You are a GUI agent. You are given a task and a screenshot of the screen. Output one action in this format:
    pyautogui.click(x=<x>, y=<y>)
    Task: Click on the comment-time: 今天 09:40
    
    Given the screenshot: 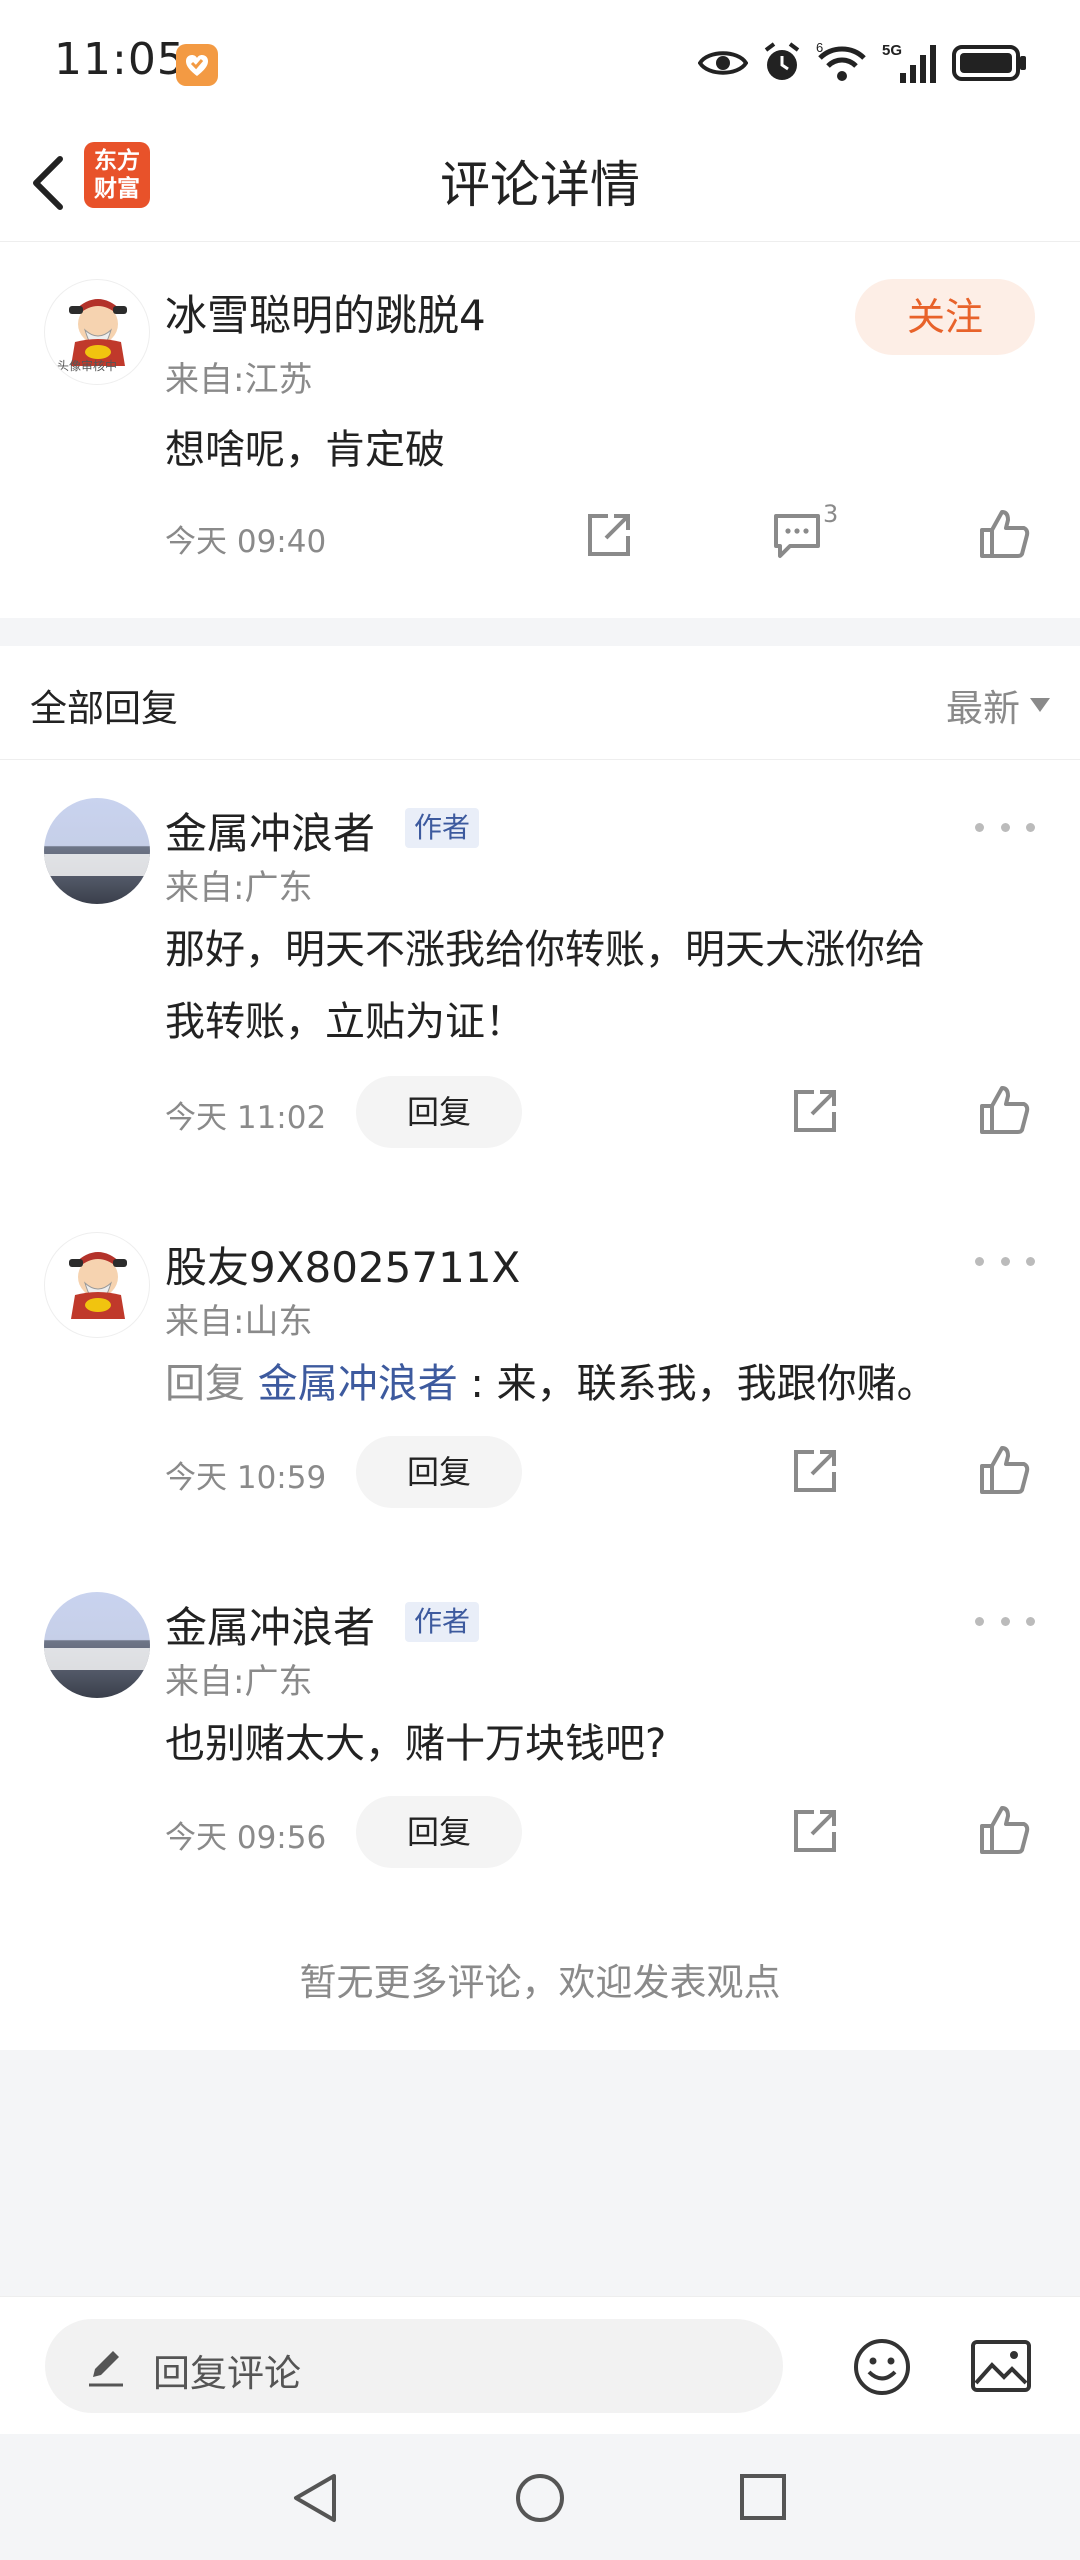 What is the action you would take?
    pyautogui.click(x=246, y=542)
    